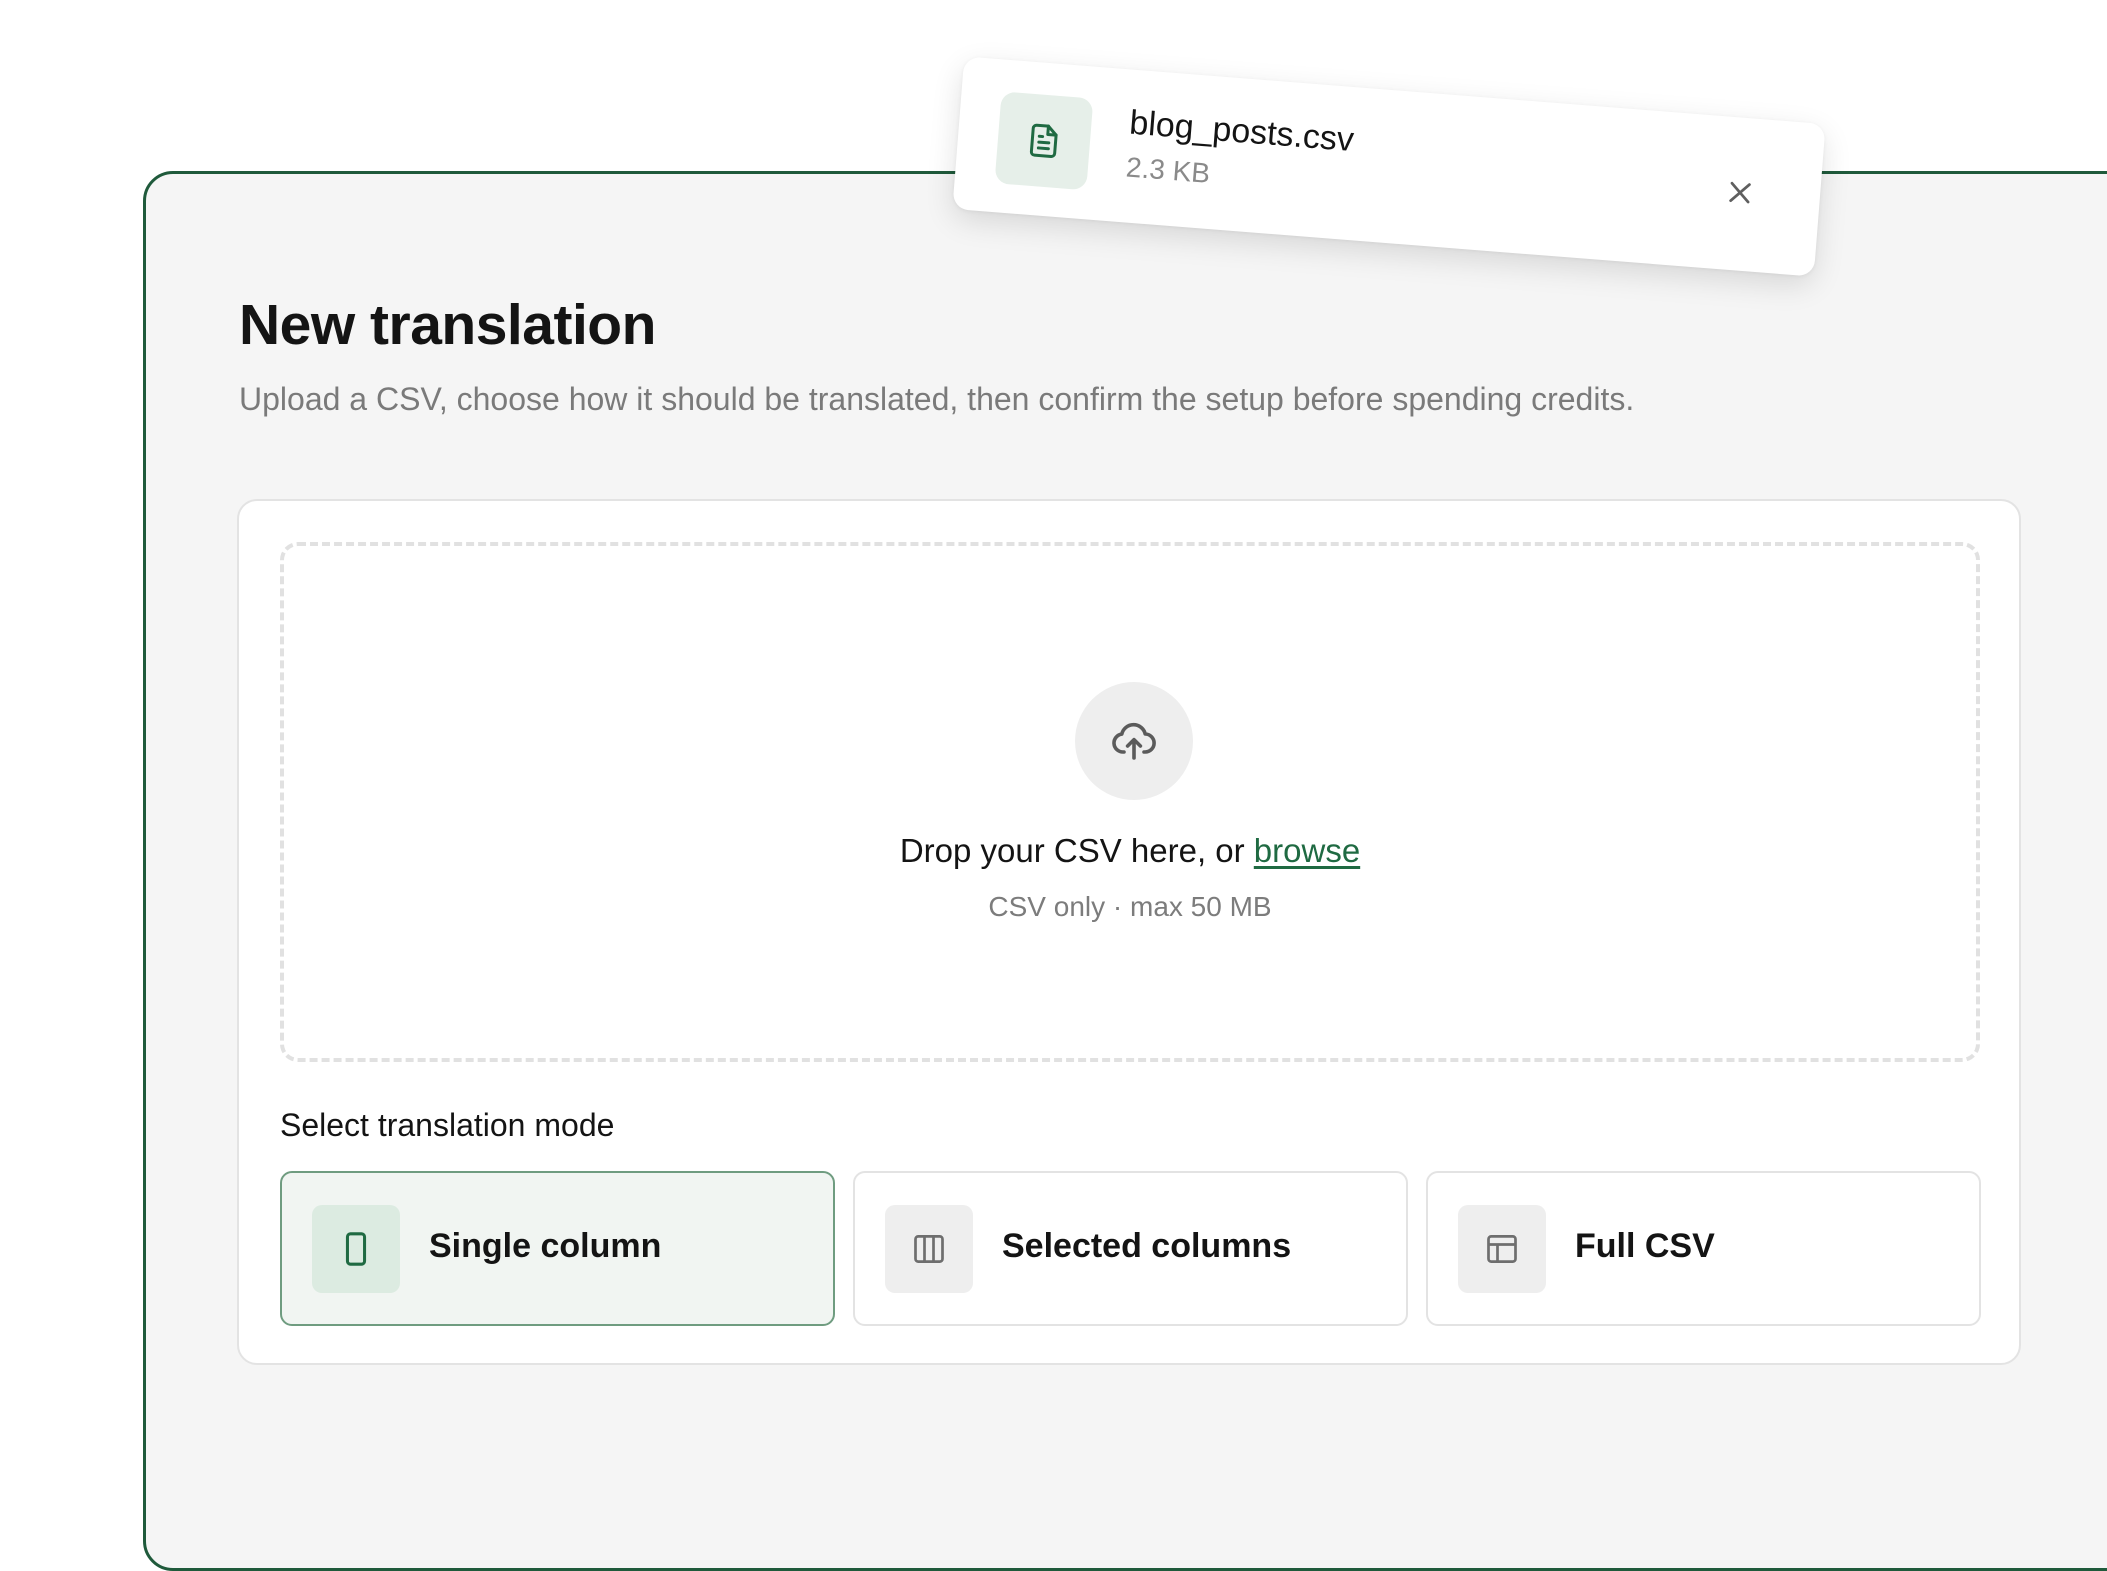 Image resolution: width=2107 pixels, height=1571 pixels. I want to click on drop-text: Drop your CSV here, or browse, so click(1130, 851).